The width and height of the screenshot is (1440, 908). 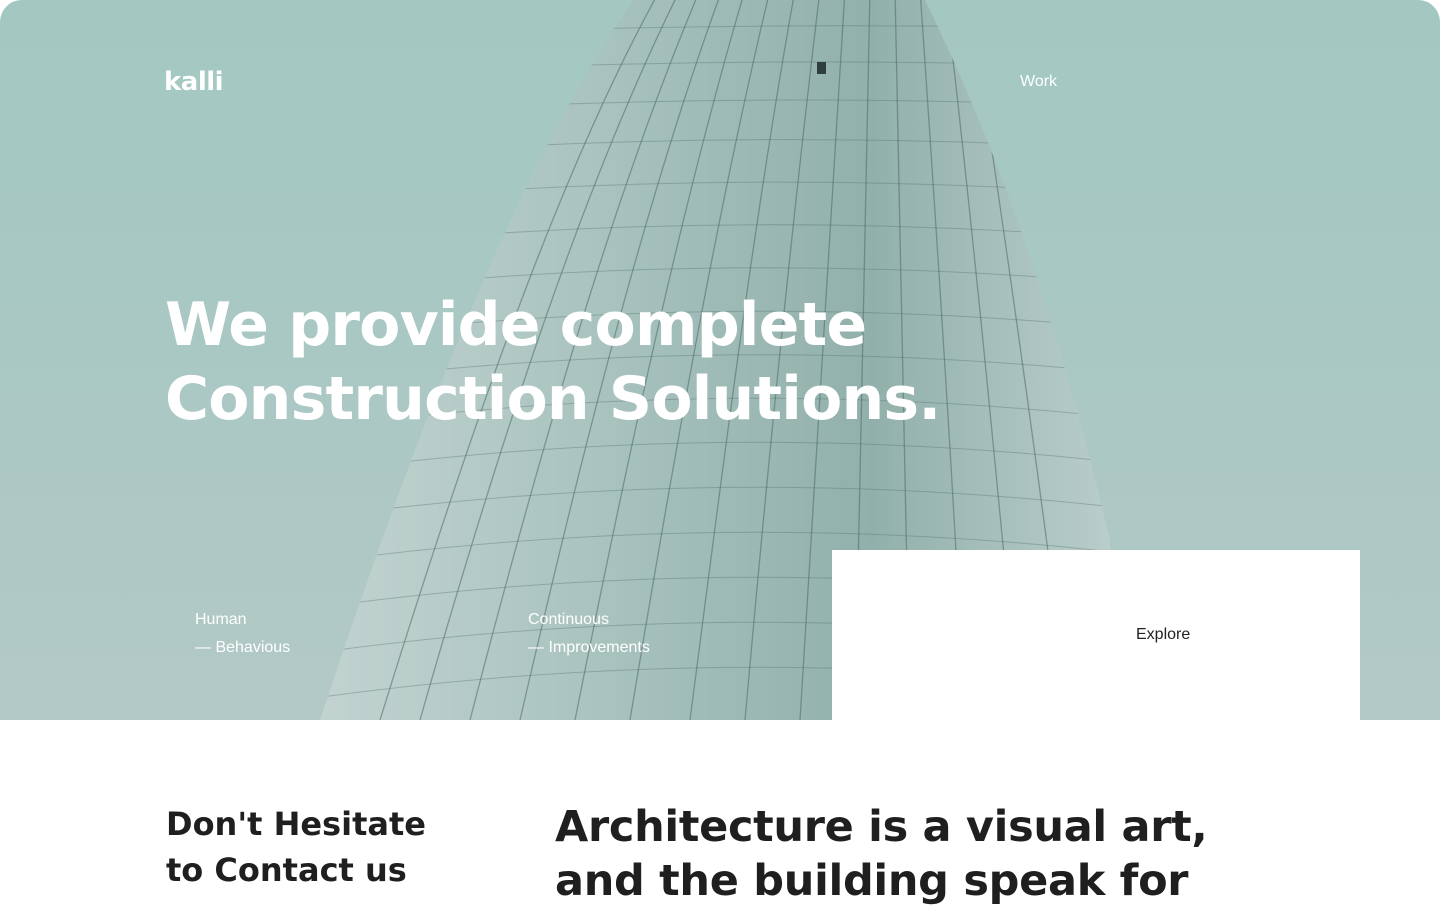 What do you see at coordinates (553, 399) in the screenshot?
I see `hero-headline-line-2: Construction Solutions.` at bounding box center [553, 399].